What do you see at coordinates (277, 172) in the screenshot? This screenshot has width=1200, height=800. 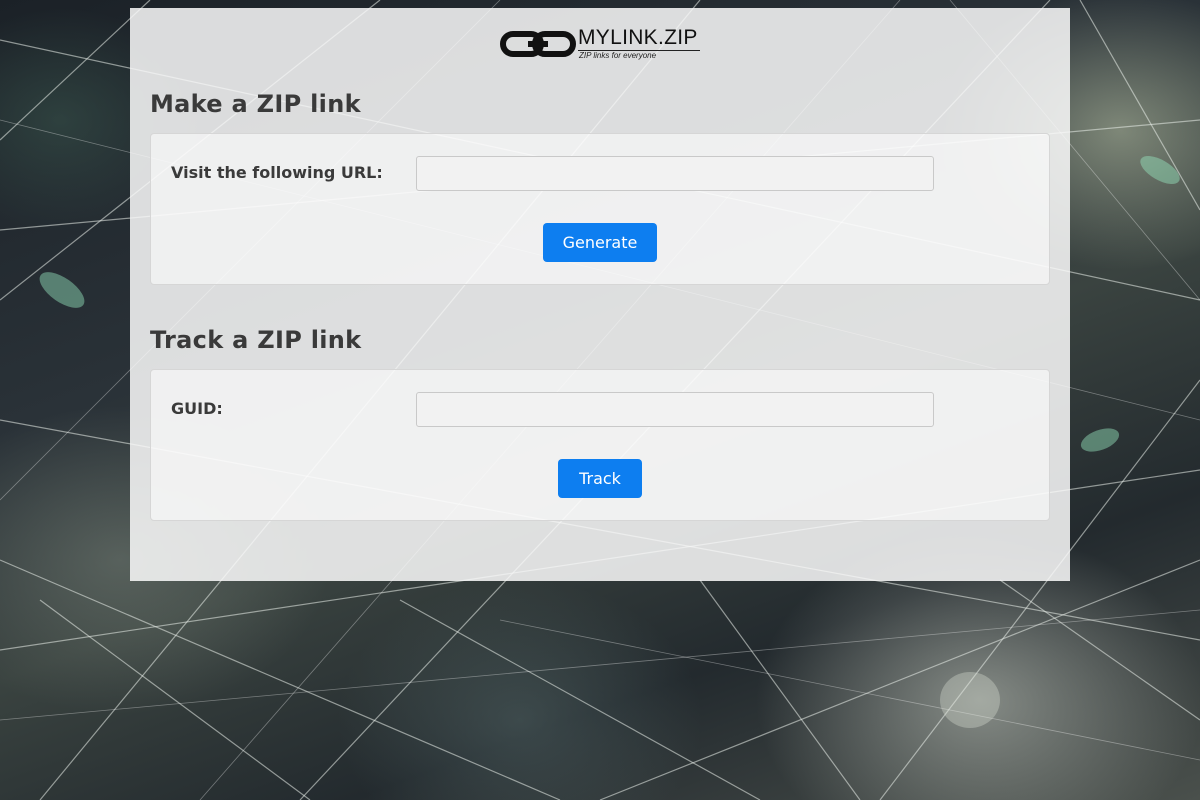 I see `url-label: Visit the following URL:` at bounding box center [277, 172].